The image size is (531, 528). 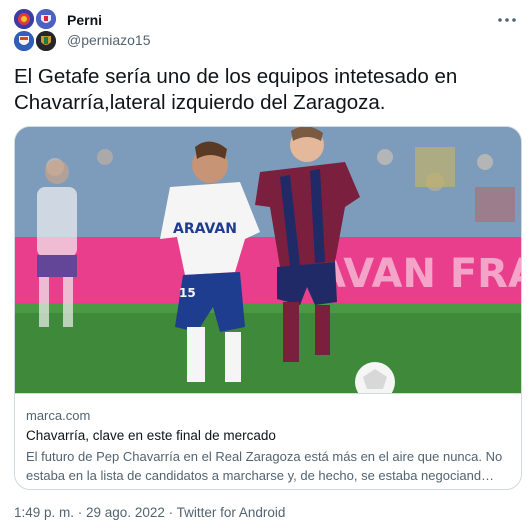 I want to click on card-domain: marca.com, so click(x=58, y=415).